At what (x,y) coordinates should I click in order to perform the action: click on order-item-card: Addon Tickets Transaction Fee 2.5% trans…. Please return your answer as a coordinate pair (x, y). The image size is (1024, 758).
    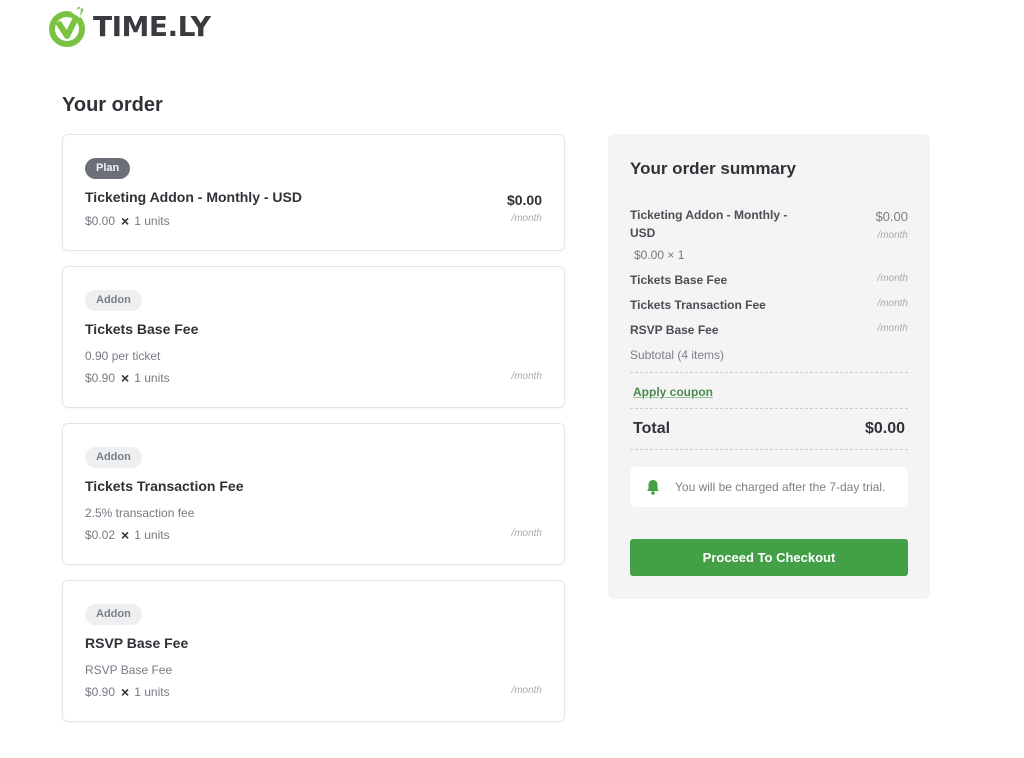
    Looking at the image, I should click on (313, 494).